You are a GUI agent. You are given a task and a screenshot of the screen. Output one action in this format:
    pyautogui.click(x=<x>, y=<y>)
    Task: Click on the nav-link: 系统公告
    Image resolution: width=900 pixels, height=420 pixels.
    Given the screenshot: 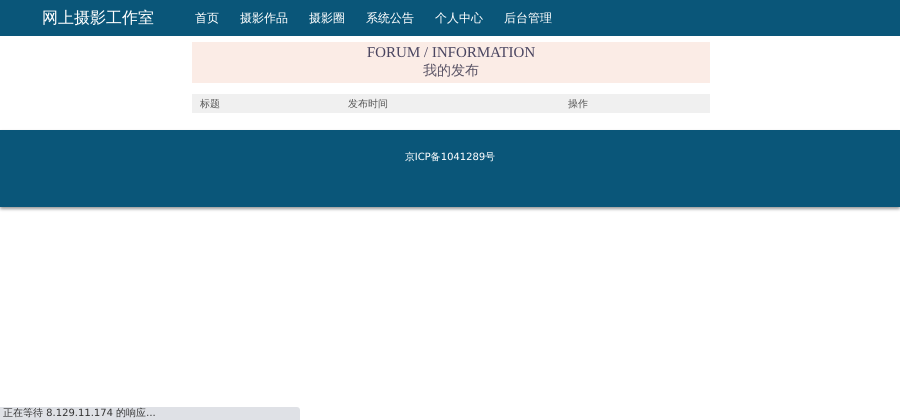 What is the action you would take?
    pyautogui.click(x=390, y=18)
    